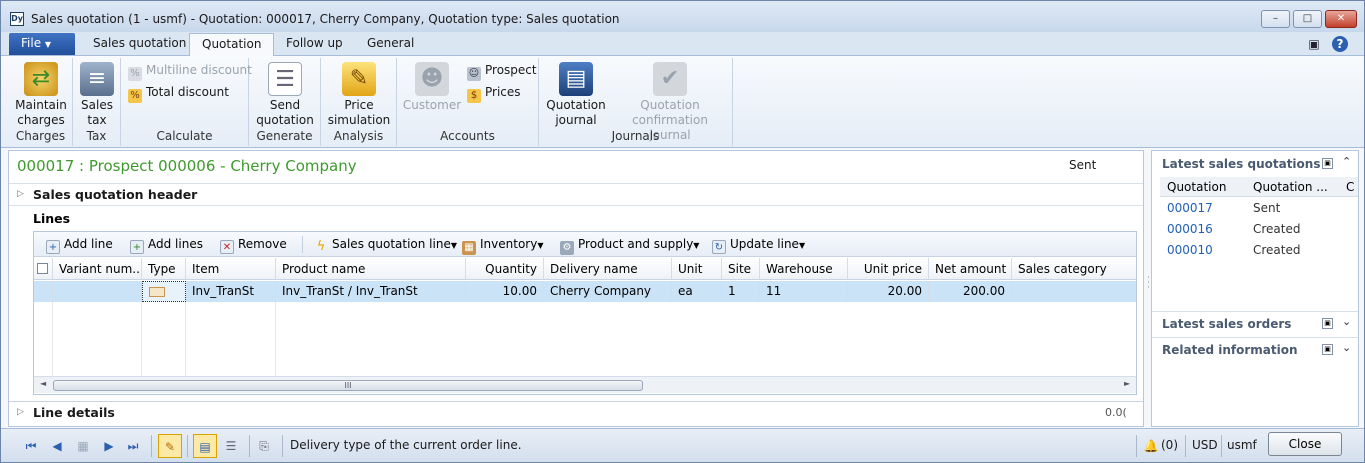  Describe the element at coordinates (406, 445) in the screenshot. I see `status-message: Delivery type of the current order line.` at that location.